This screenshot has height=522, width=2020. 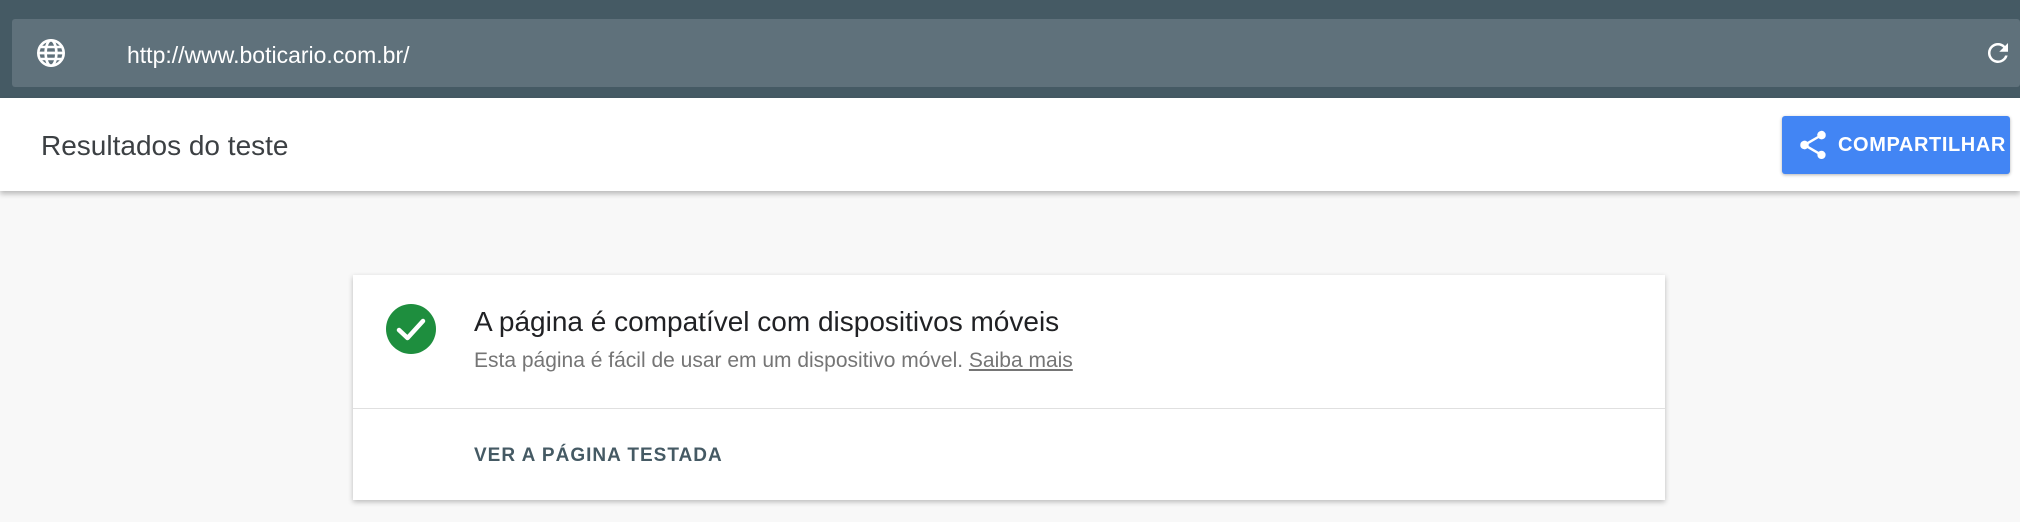 What do you see at coordinates (1998, 53) in the screenshot?
I see `reload-icon` at bounding box center [1998, 53].